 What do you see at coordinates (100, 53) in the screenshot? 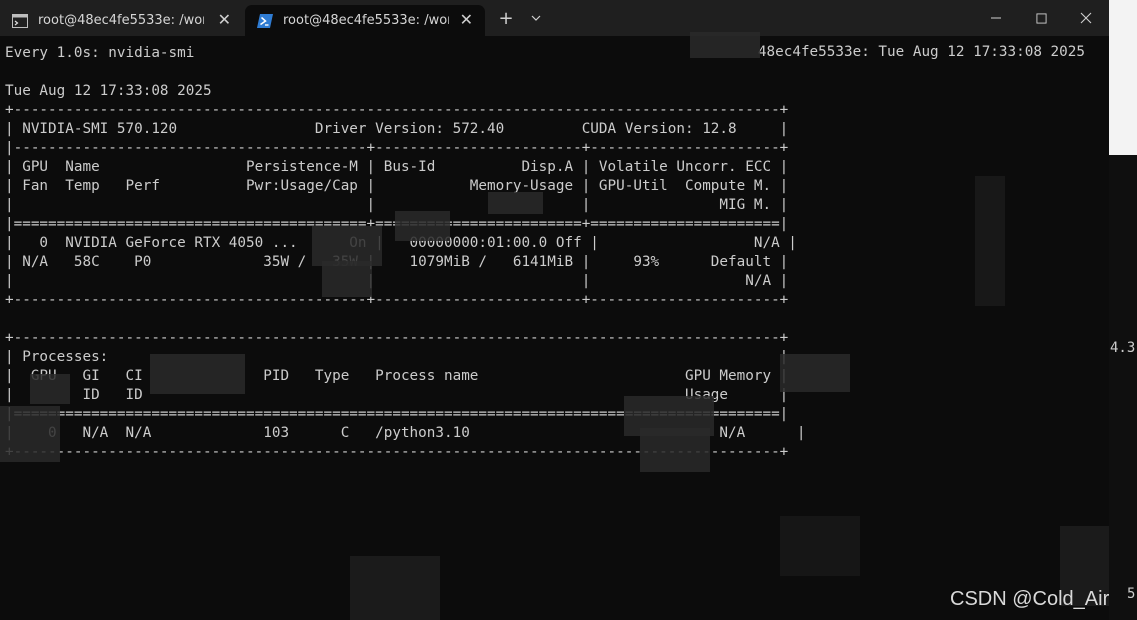
I see `watch-header: Every 1.0s: nvidia-smi` at bounding box center [100, 53].